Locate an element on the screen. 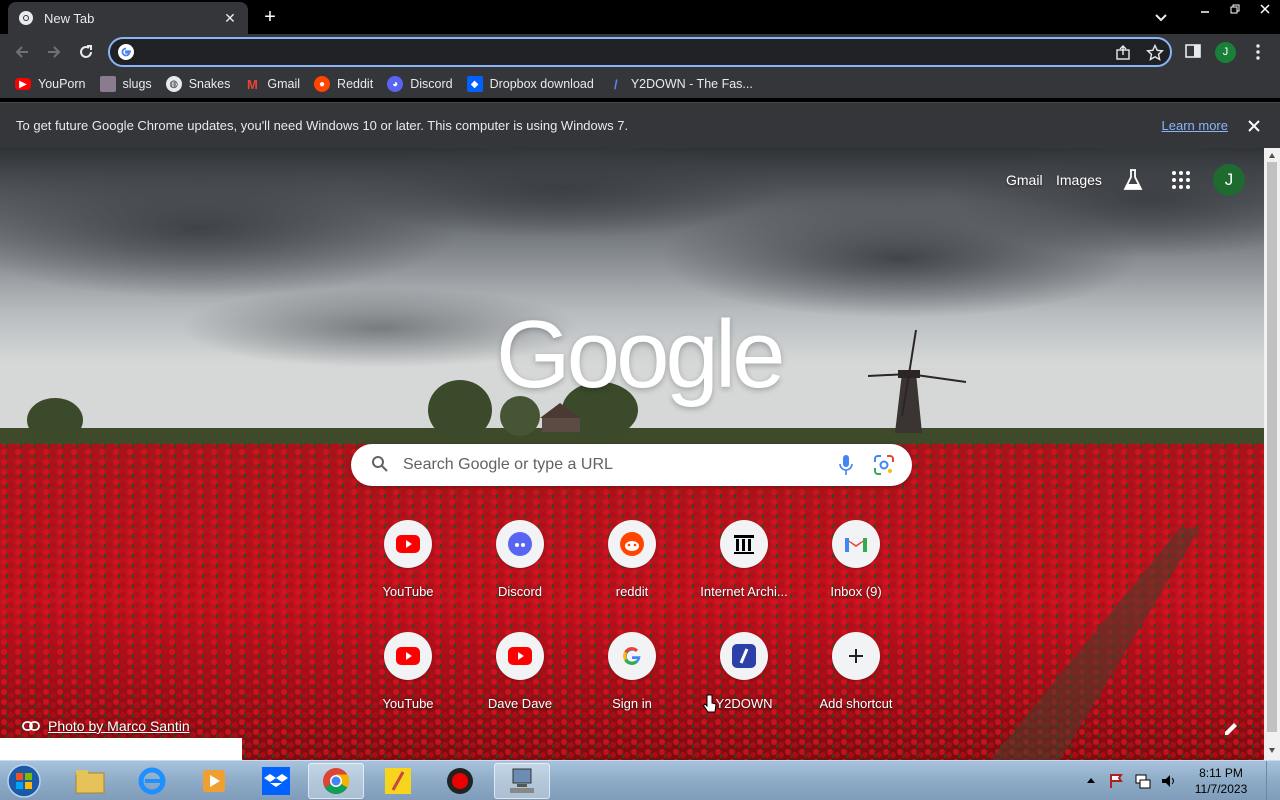 This screenshot has height=800, width=1280. shortcut-tile: Dave Dave is located at coordinates (520, 682).